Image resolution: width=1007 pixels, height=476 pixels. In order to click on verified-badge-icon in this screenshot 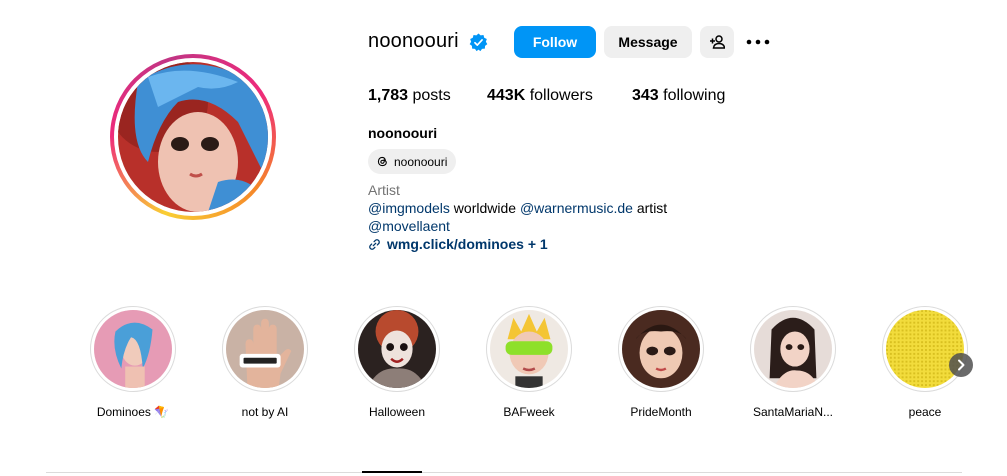, I will do `click(478, 42)`.